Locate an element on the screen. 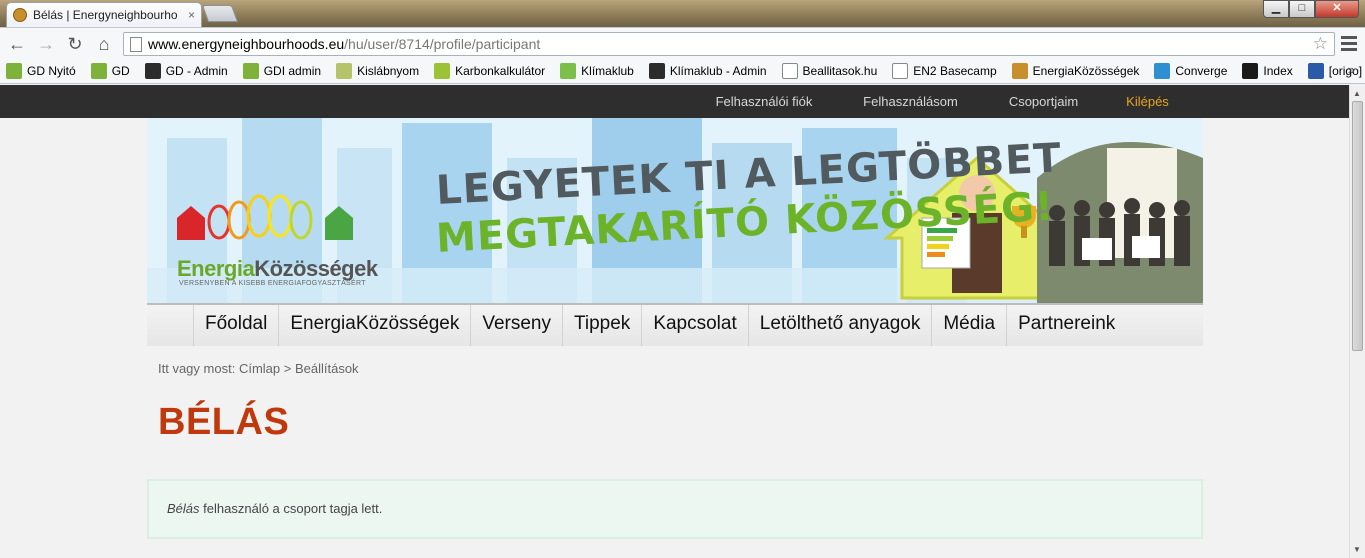 The width and height of the screenshot is (1365, 558). bookmark-item: Index is located at coordinates (1267, 71).